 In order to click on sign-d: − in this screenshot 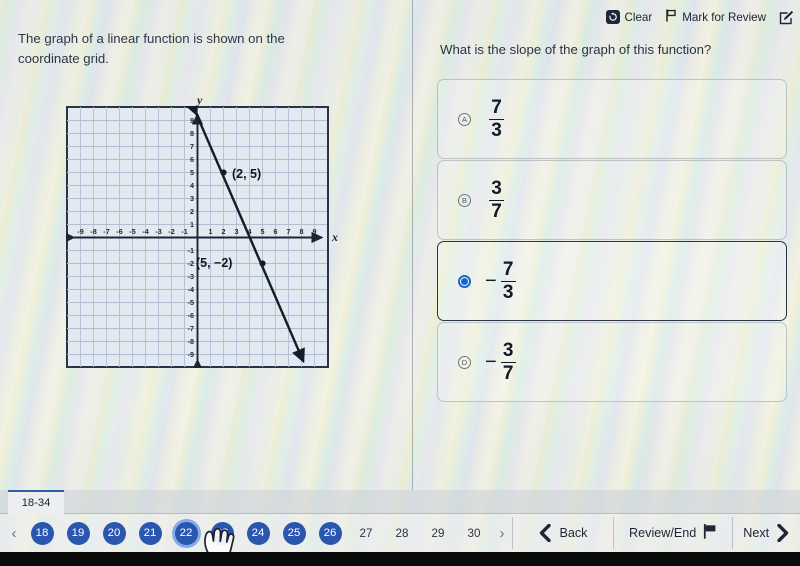, I will do `click(491, 362)`.